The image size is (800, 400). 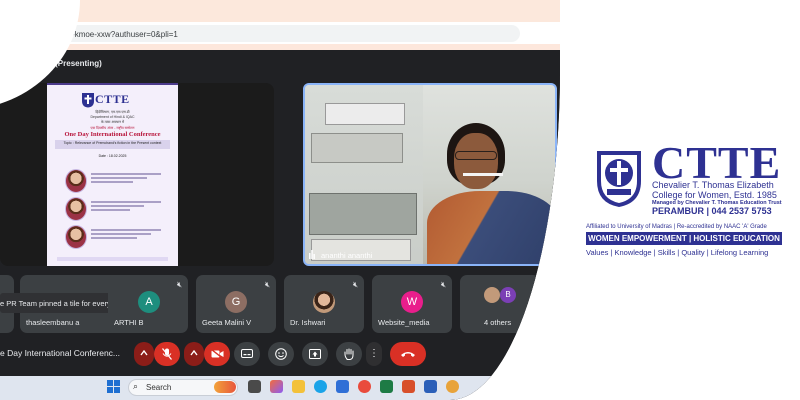 I want to click on brand-line-2: College for Women, Estd. 1985, so click(x=714, y=195).